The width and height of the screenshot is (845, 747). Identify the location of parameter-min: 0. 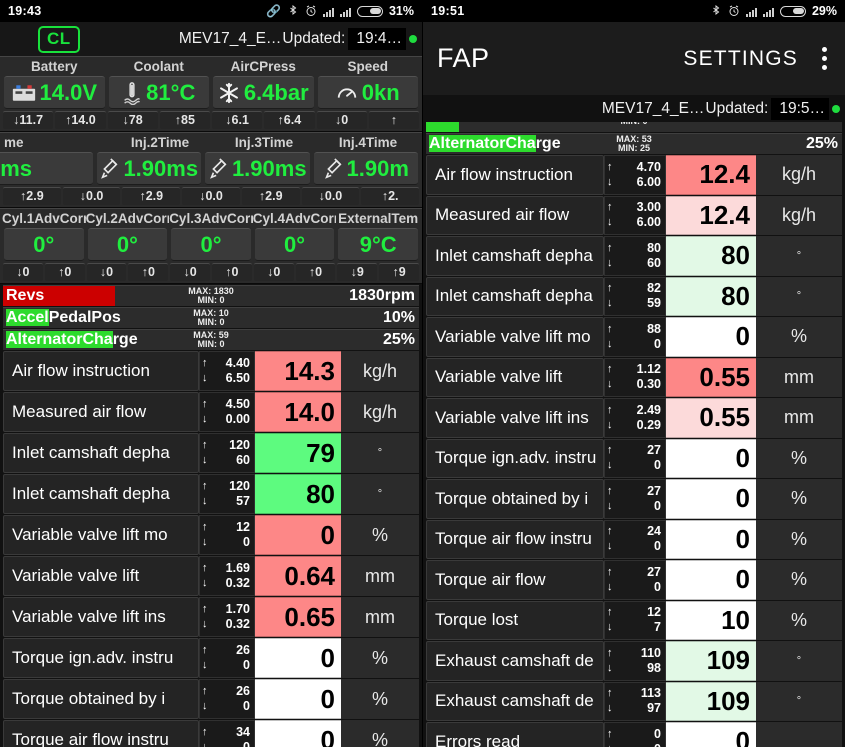
(657, 744).